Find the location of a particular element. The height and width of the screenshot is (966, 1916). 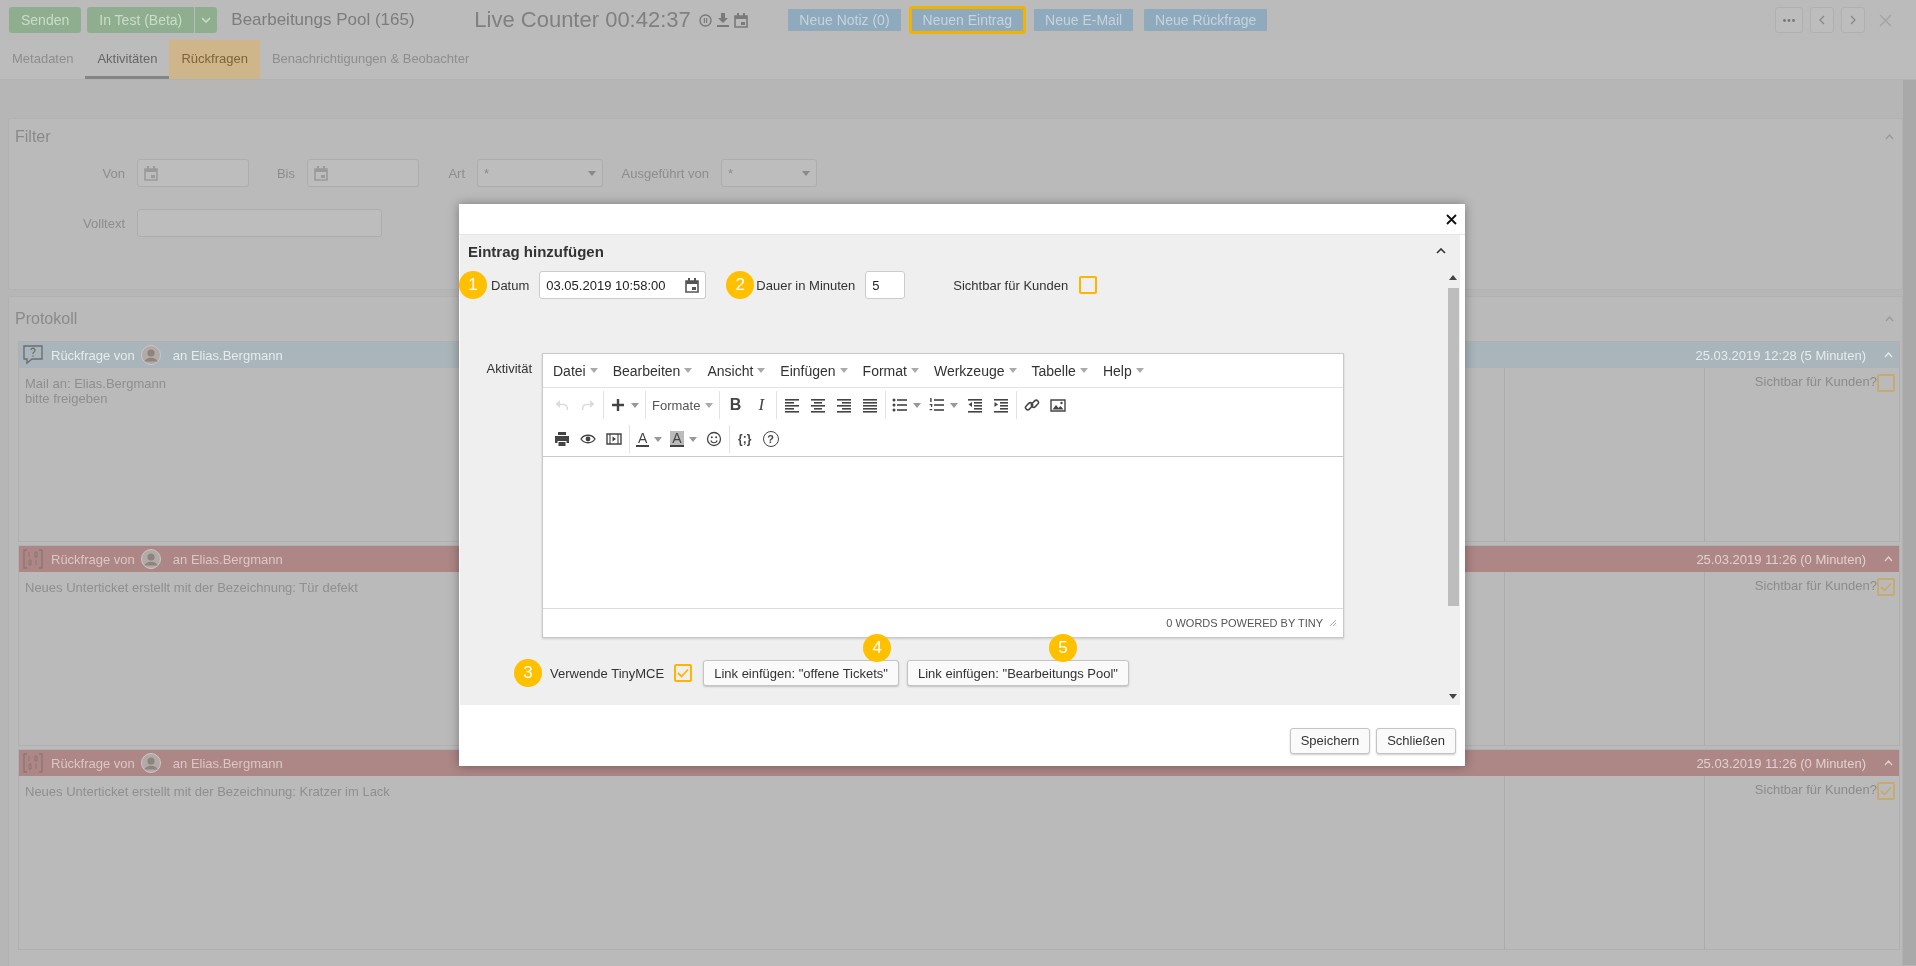

collapse-icon is located at coordinates (1441, 251).